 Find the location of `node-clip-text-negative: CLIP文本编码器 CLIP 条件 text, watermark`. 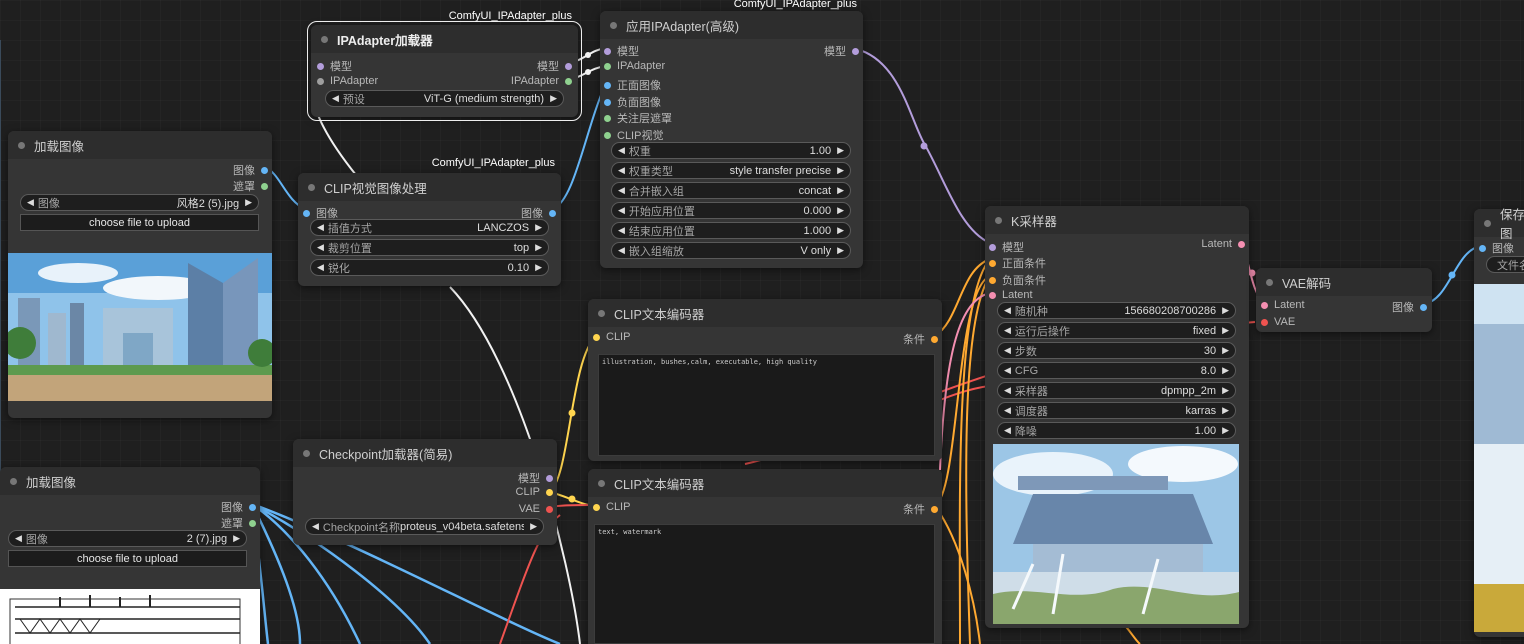

node-clip-text-negative: CLIP文本编码器 CLIP 条件 text, watermark is located at coordinates (765, 556).